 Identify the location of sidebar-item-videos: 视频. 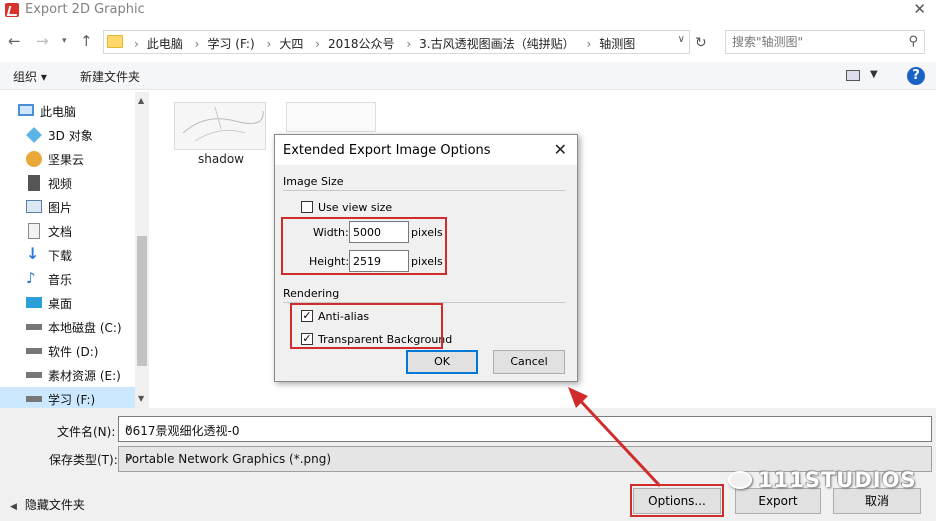
(67, 183).